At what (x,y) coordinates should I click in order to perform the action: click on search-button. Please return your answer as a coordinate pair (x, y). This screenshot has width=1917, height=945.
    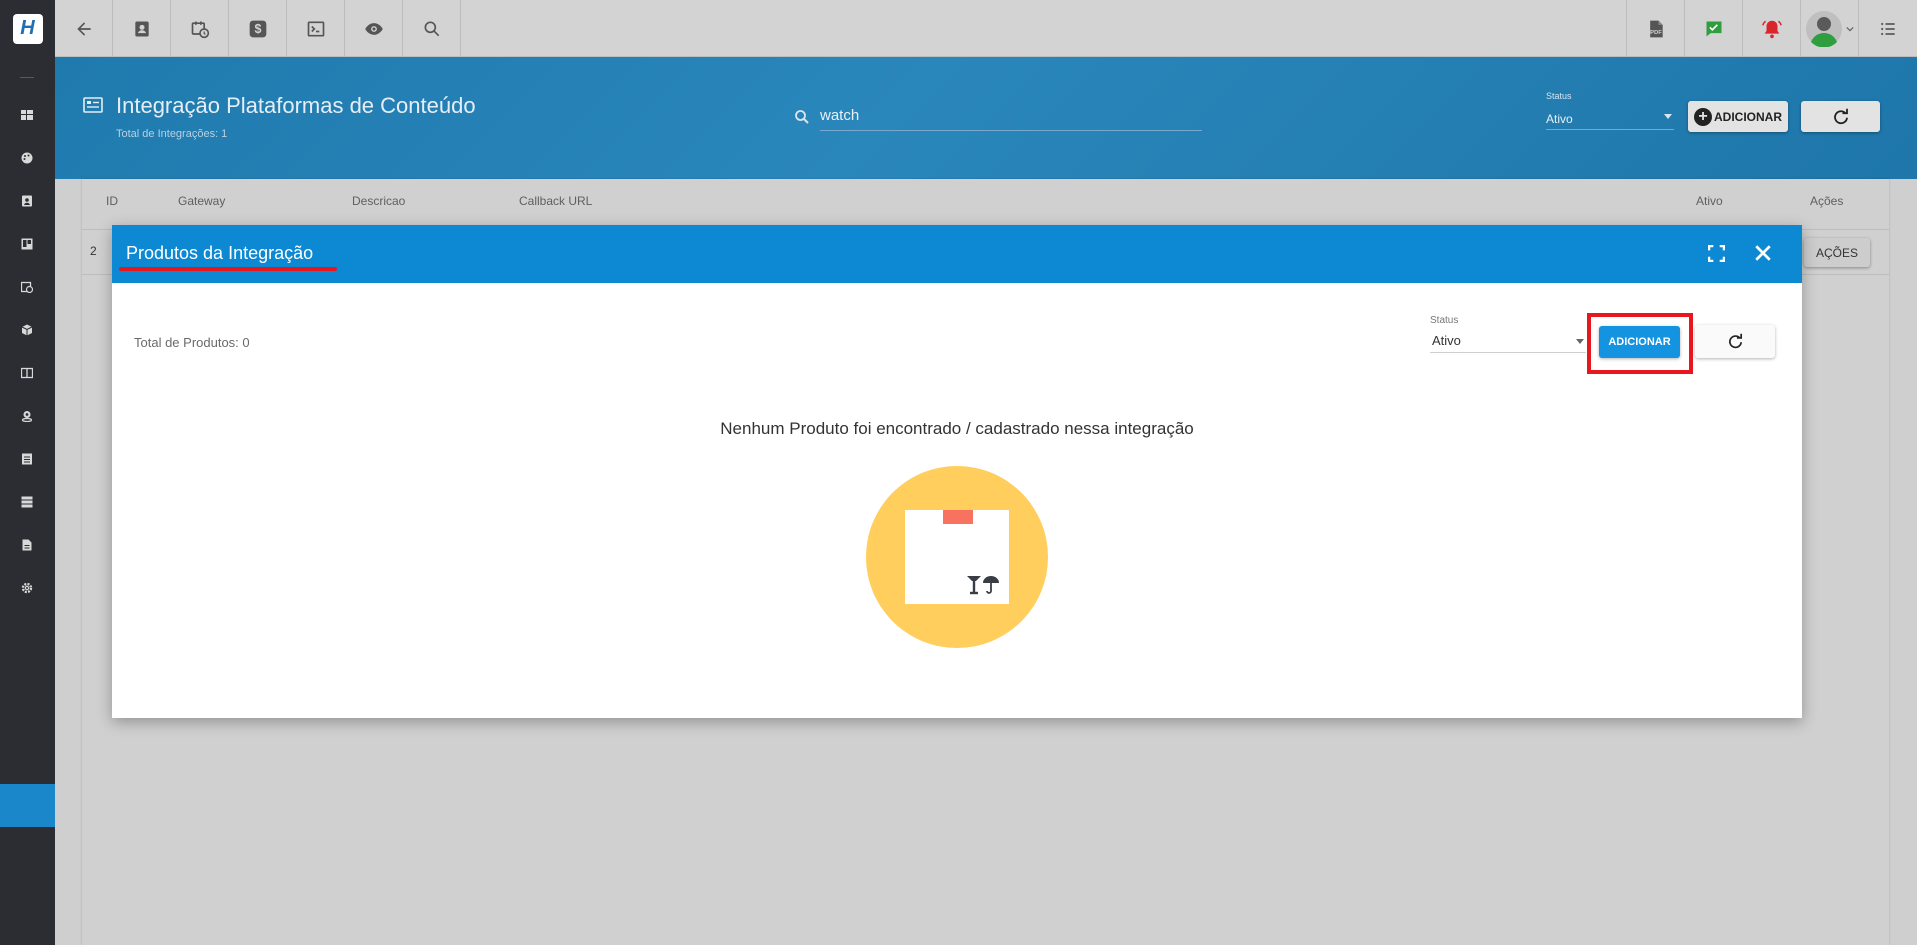
    Looking at the image, I should click on (432, 28).